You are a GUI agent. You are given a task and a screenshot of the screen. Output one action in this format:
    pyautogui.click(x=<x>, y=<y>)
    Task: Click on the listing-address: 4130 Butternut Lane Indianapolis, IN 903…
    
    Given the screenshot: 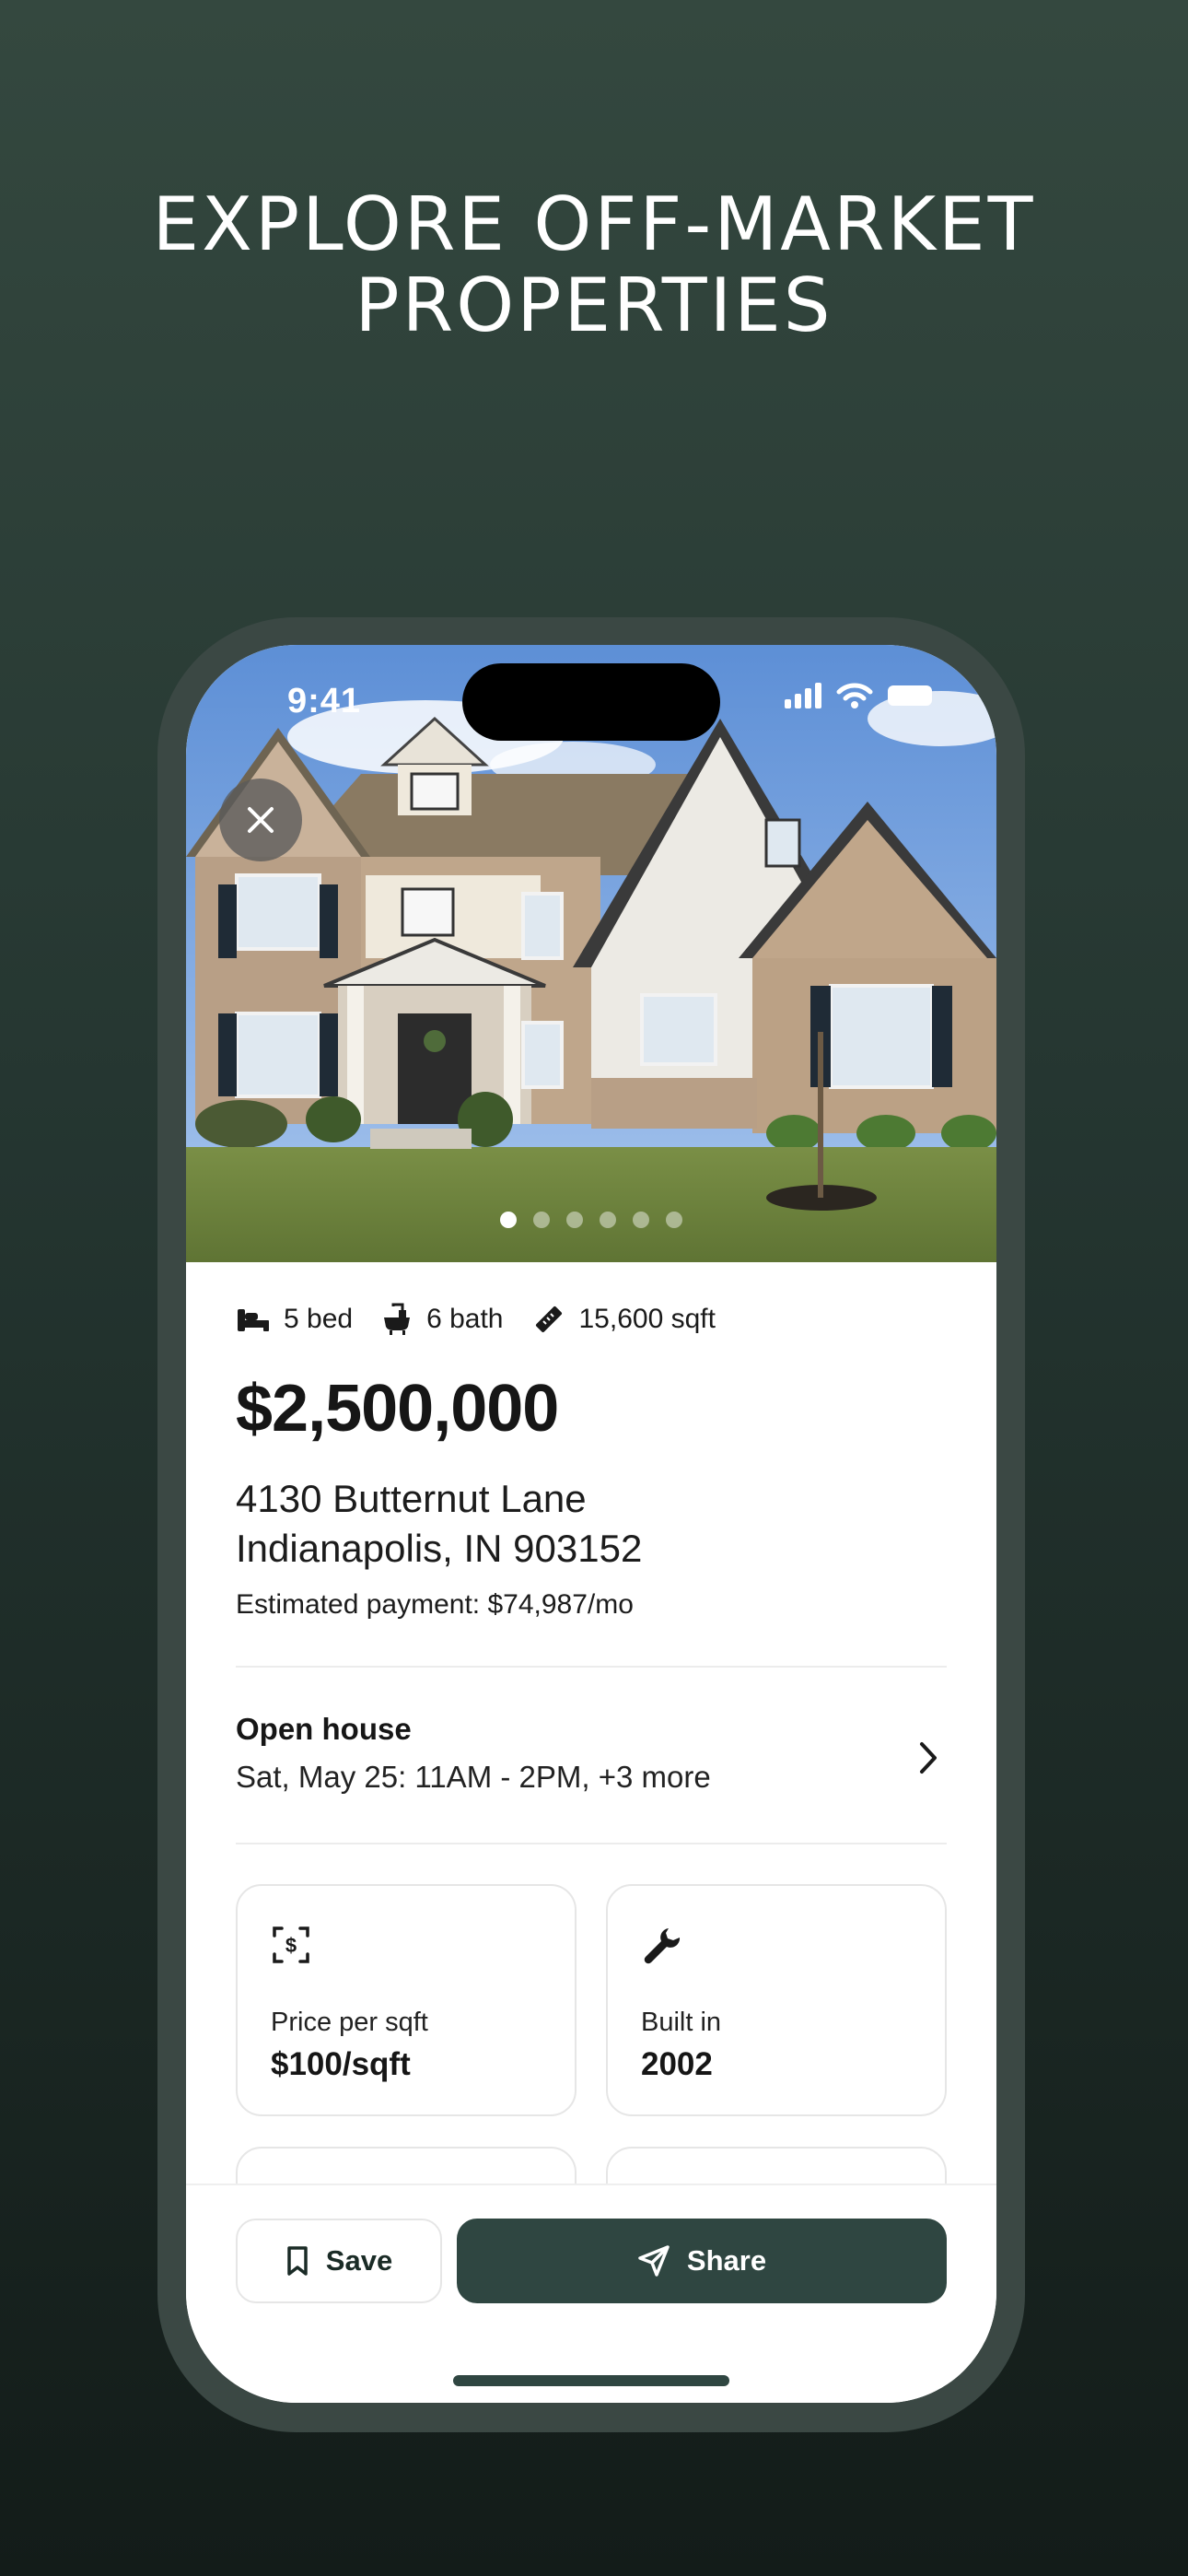 What is the action you would take?
    pyautogui.click(x=439, y=1524)
    